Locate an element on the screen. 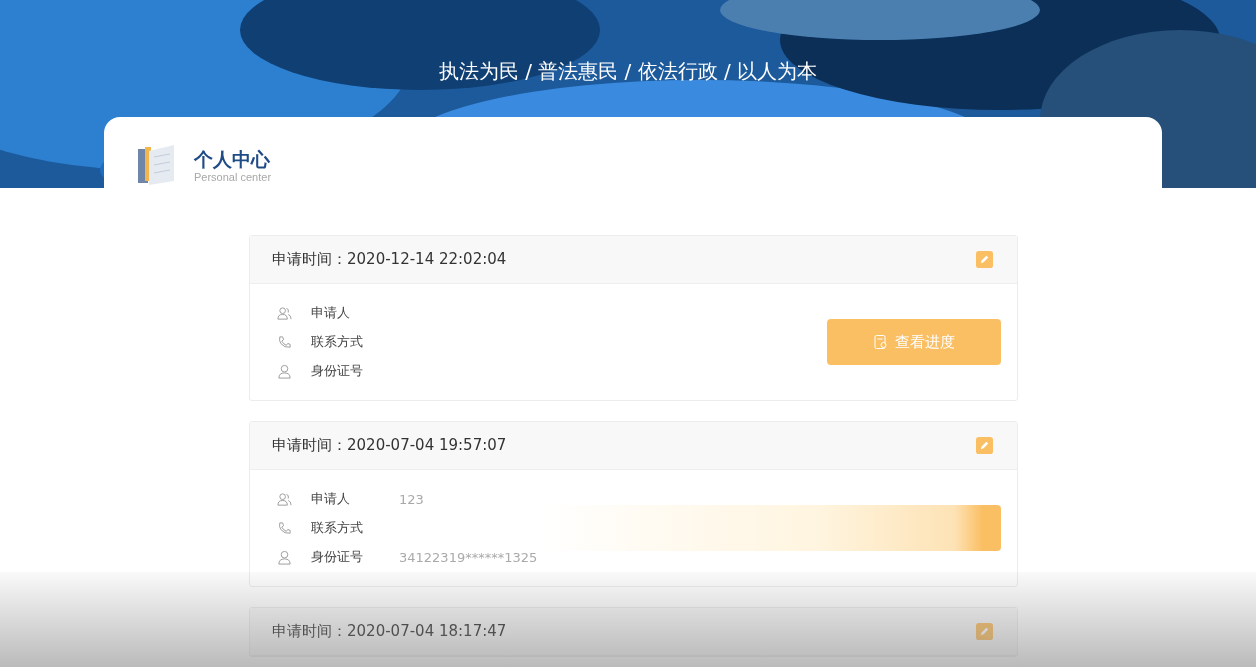 Image resolution: width=1256 pixels, height=667 pixels. view-progress-button: 查看进度 is located at coordinates (914, 342).